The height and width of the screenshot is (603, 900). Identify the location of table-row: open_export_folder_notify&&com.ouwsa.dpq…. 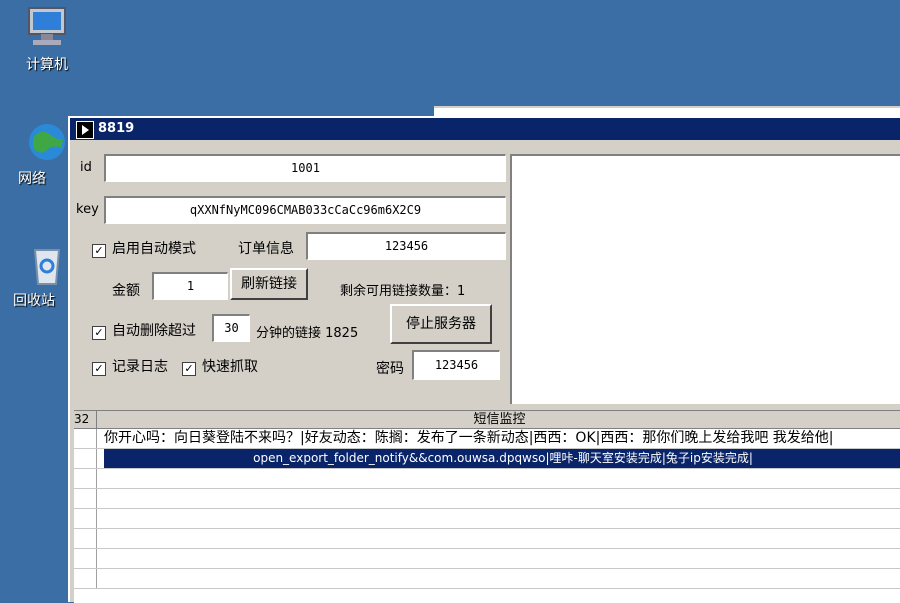
(487, 459).